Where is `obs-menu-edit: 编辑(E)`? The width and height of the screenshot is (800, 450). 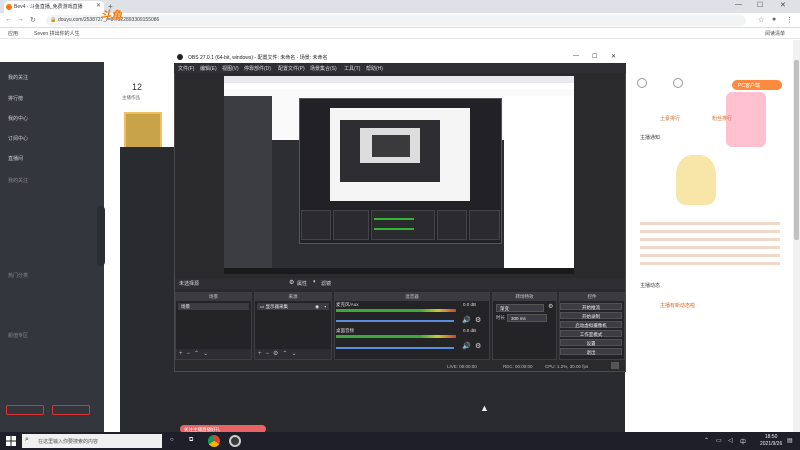
obs-menu-edit: 编辑(E) is located at coordinates (208, 68).